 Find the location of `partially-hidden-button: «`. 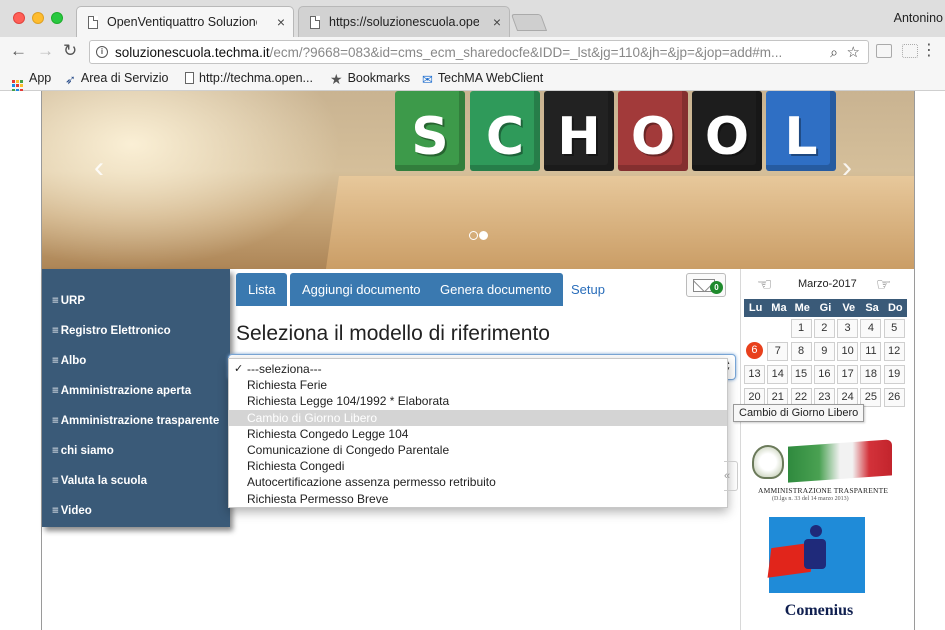

partially-hidden-button: « is located at coordinates (731, 476).